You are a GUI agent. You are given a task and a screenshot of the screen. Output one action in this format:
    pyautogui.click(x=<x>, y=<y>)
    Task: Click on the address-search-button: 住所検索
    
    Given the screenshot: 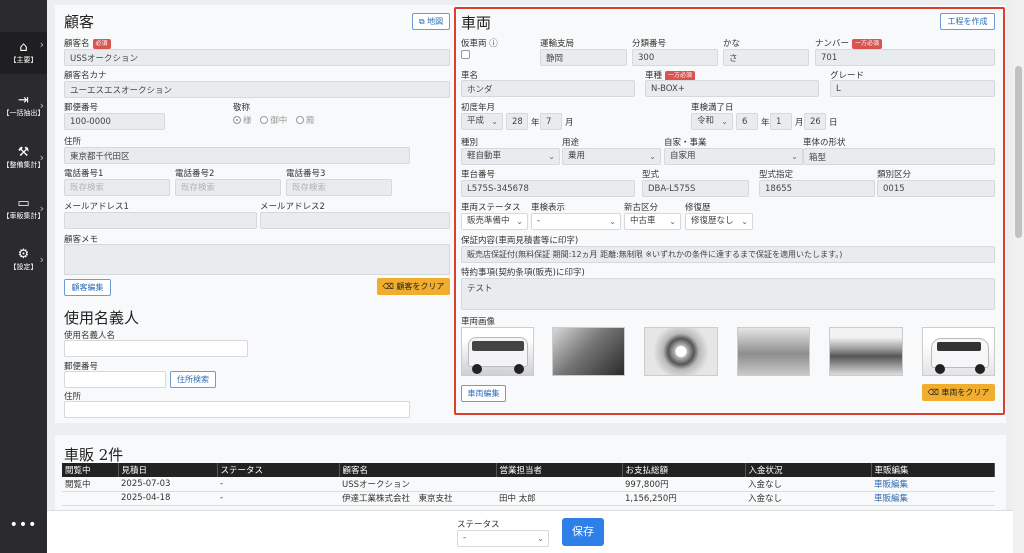 What is the action you would take?
    pyautogui.click(x=193, y=379)
    